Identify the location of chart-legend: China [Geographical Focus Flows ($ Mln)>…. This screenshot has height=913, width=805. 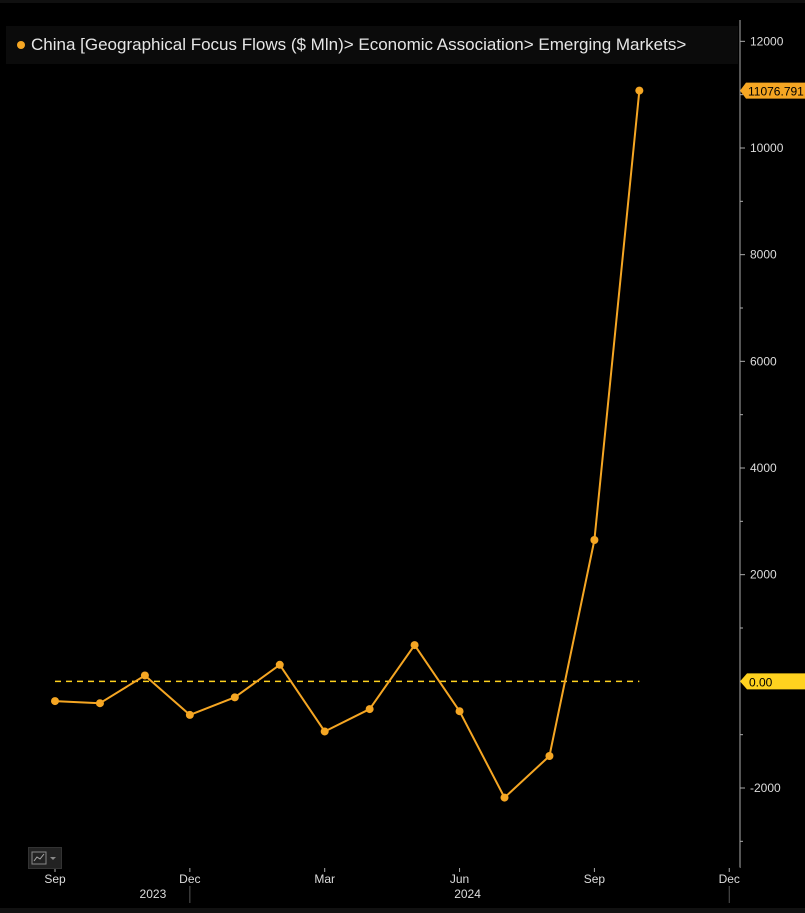
(372, 45).